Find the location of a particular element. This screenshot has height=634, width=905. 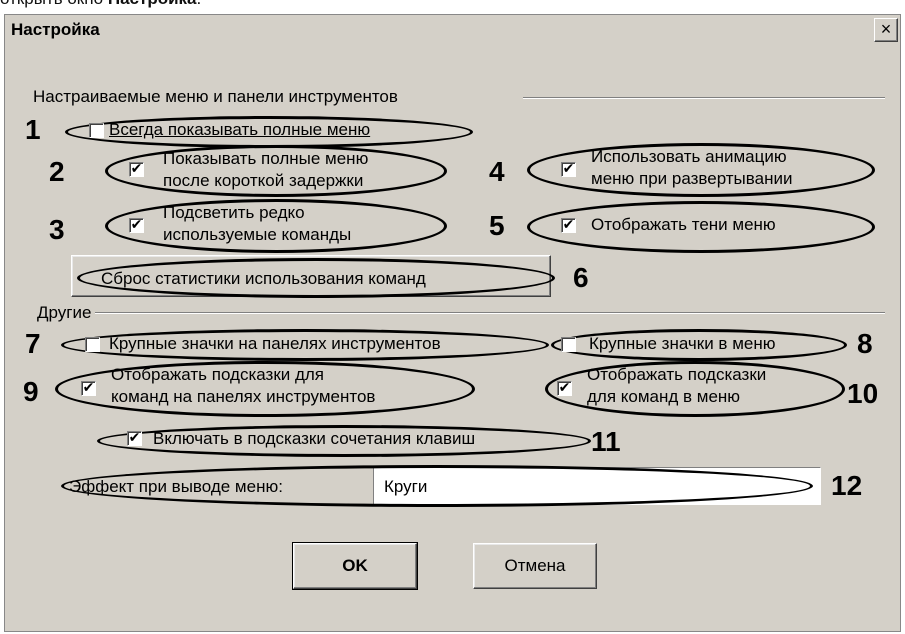

callout-number-2: 2 is located at coordinates (57, 171).